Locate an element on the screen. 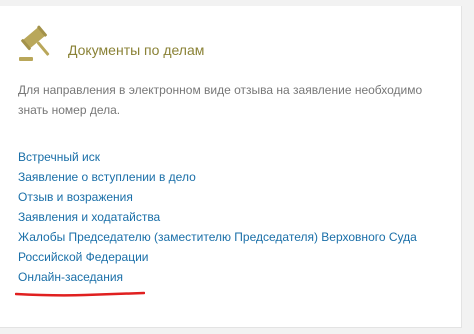  link-counterclaim: Встречный иск is located at coordinates (238, 157).